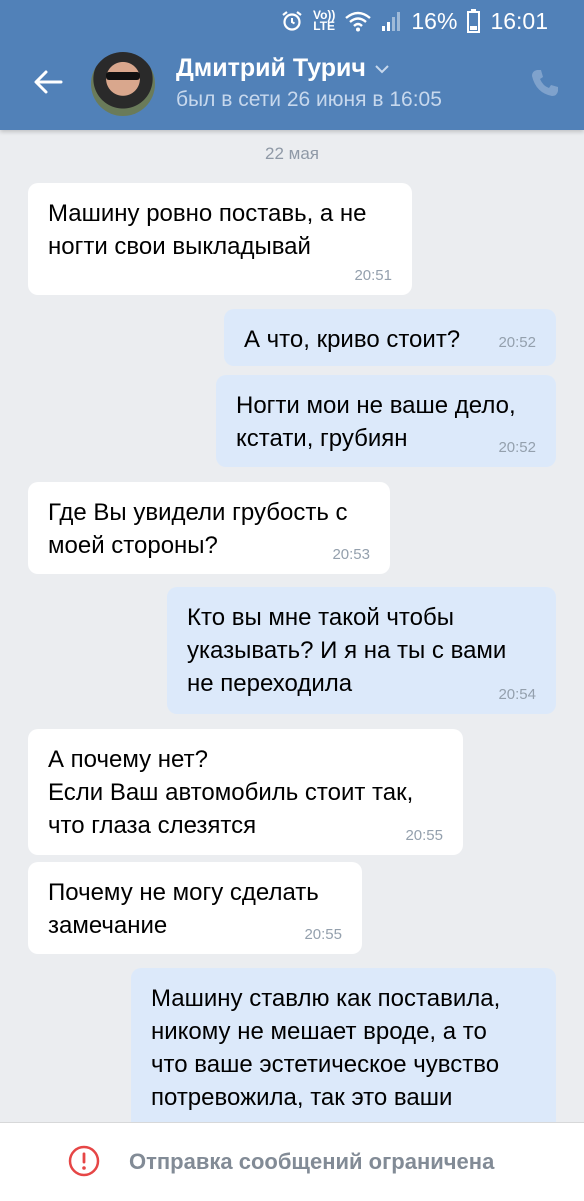 This screenshot has width=584, height=1201. What do you see at coordinates (474, 21) in the screenshot?
I see `battery-icon` at bounding box center [474, 21].